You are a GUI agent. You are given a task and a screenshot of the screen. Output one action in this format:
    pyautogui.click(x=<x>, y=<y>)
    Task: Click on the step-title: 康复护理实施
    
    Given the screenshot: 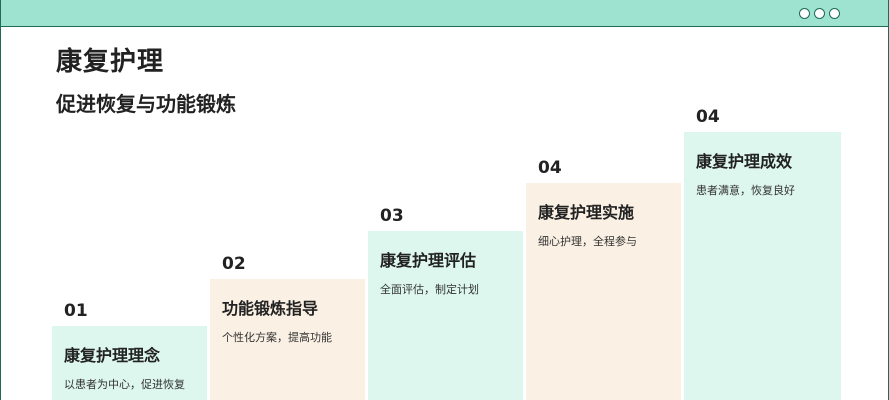 What is the action you would take?
    pyautogui.click(x=586, y=212)
    